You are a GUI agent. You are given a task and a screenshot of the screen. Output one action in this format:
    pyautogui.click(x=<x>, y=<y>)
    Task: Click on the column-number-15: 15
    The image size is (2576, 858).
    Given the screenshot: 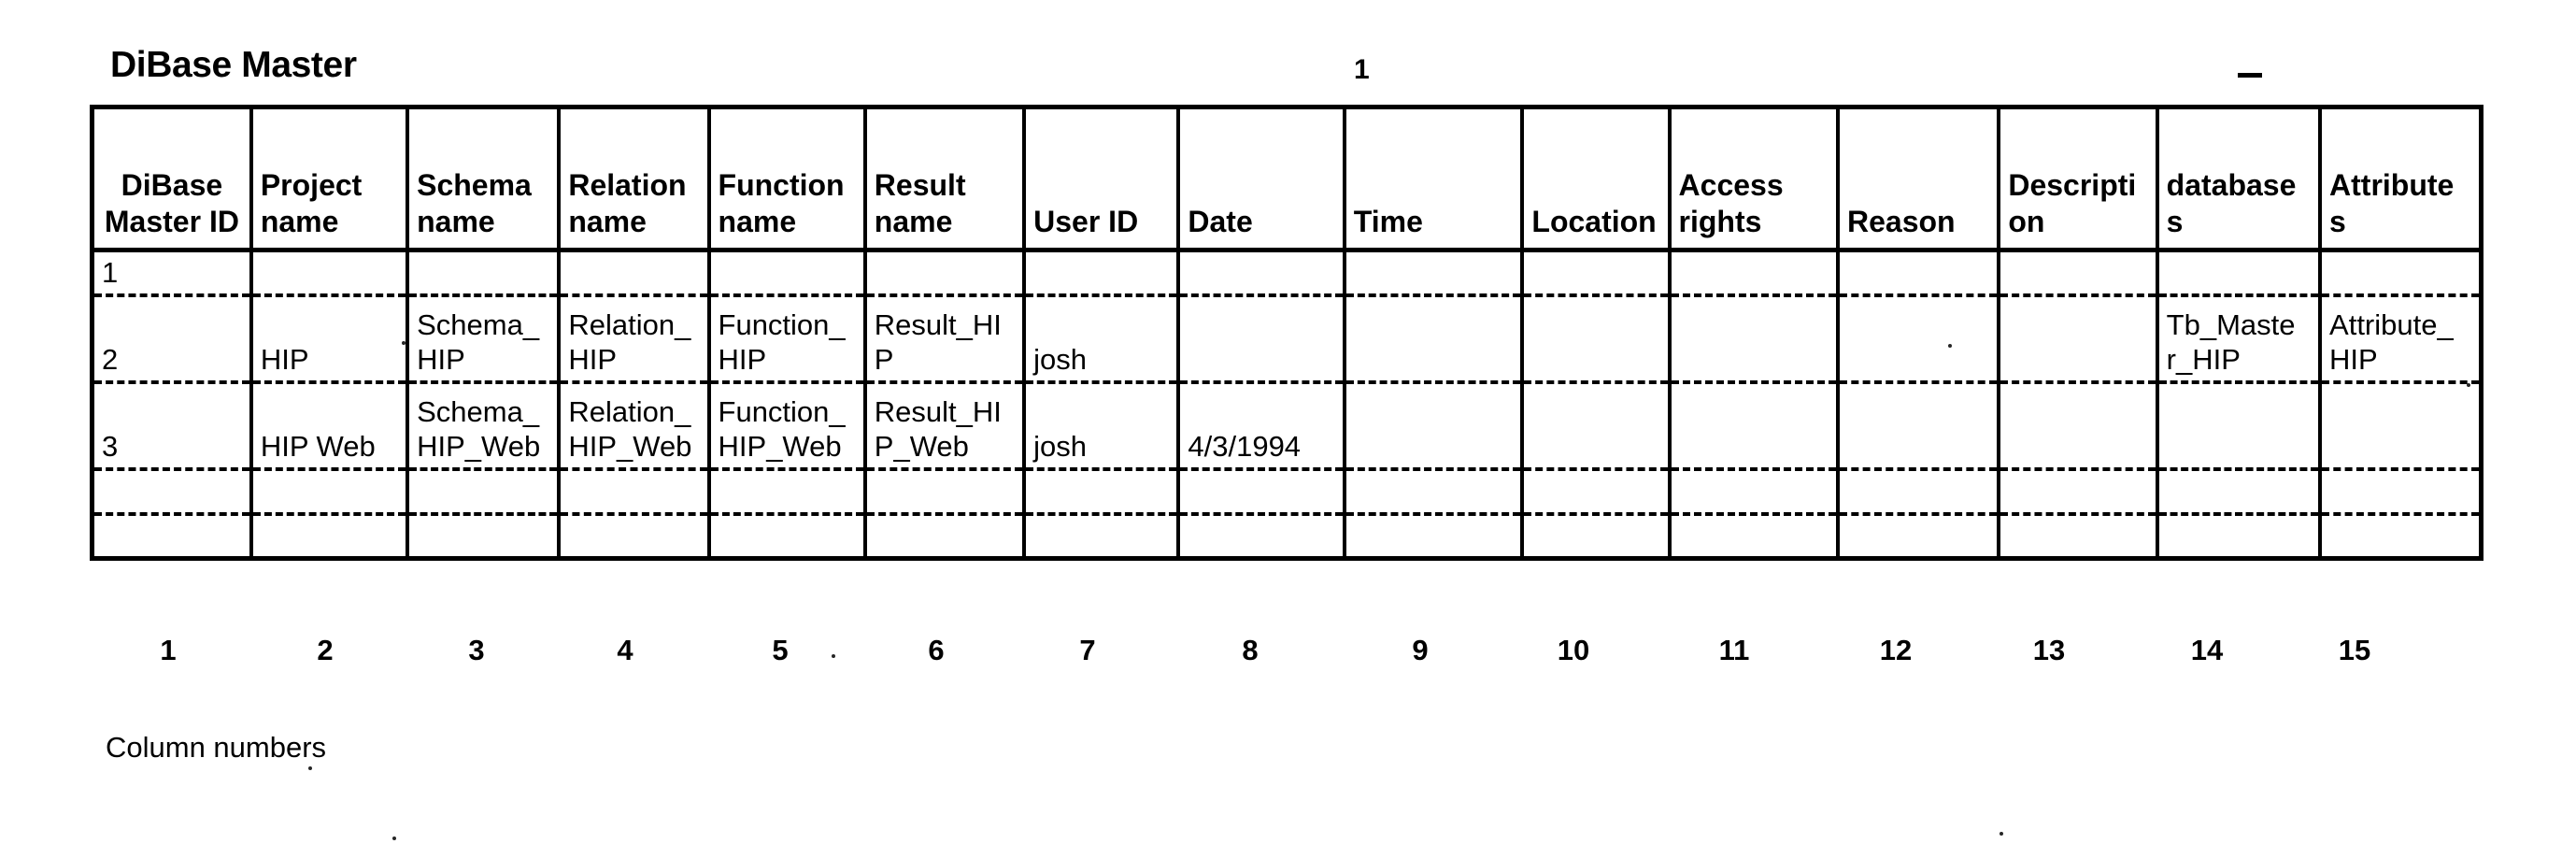 What is the action you would take?
    pyautogui.click(x=2354, y=650)
    